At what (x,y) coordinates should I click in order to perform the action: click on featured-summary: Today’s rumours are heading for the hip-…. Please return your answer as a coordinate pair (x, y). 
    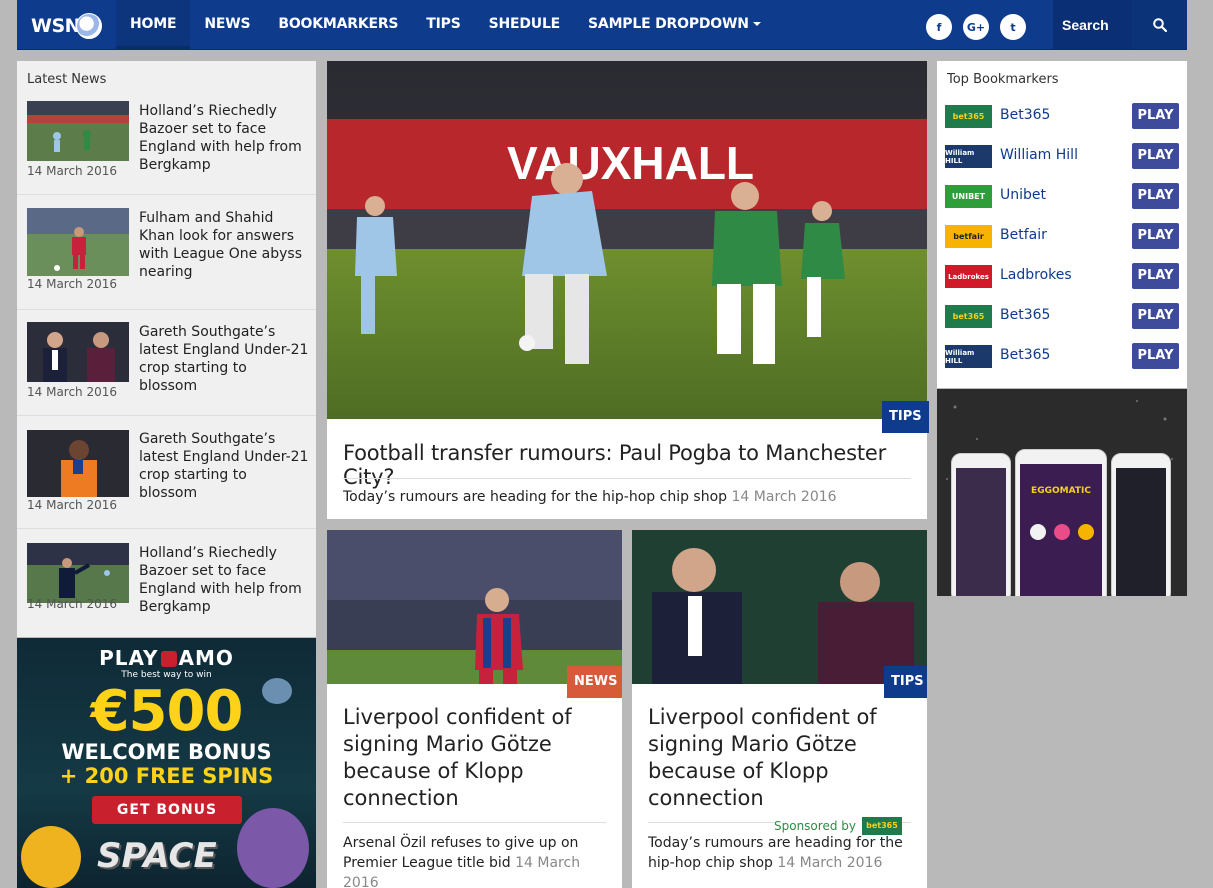
    Looking at the image, I should click on (590, 497).